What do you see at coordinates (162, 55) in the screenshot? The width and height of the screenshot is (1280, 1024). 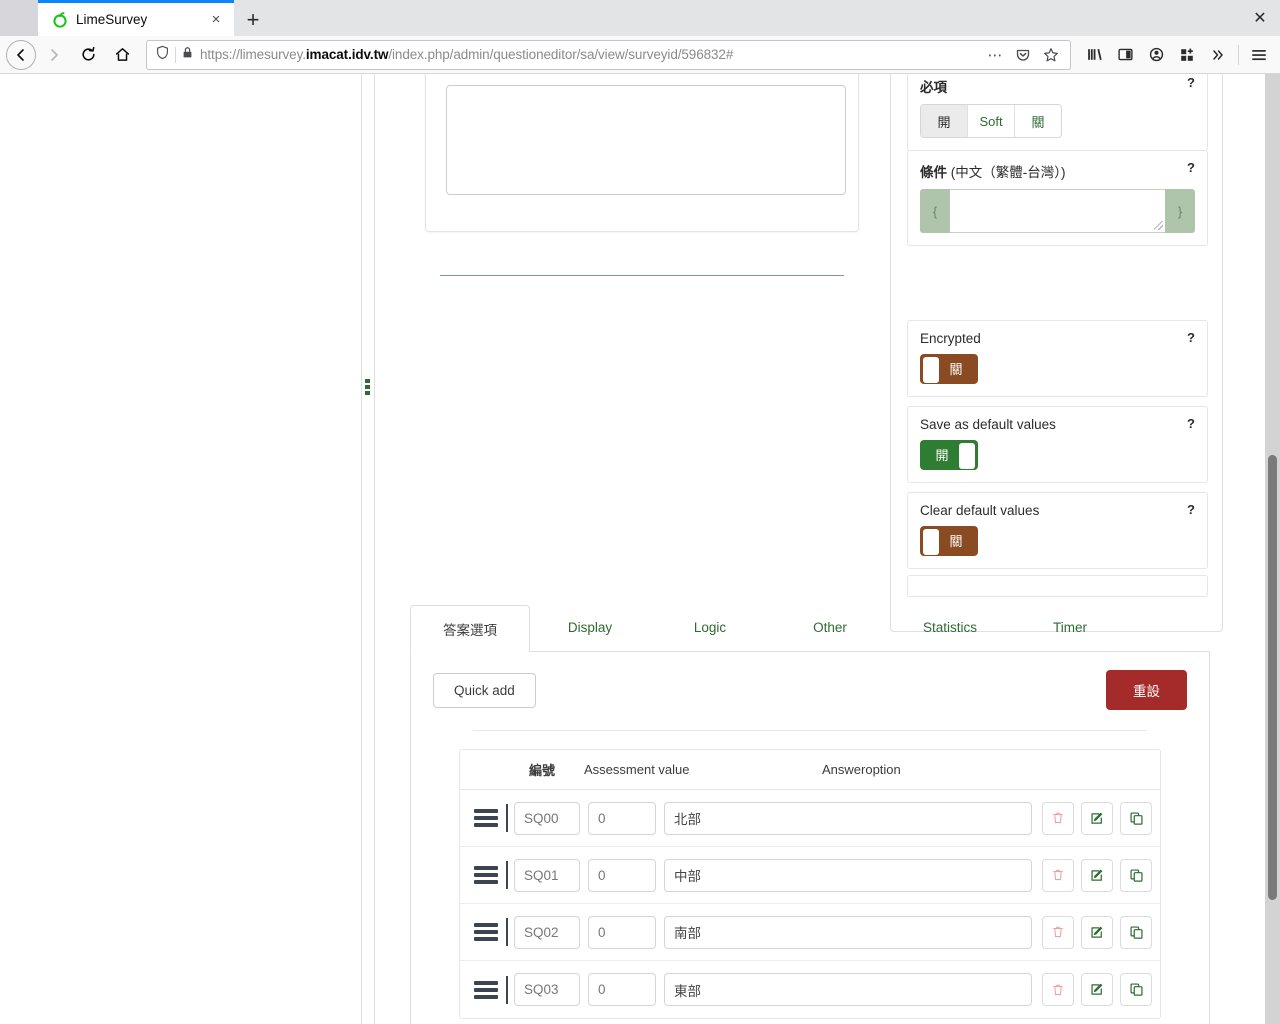 I see `shield-icon` at bounding box center [162, 55].